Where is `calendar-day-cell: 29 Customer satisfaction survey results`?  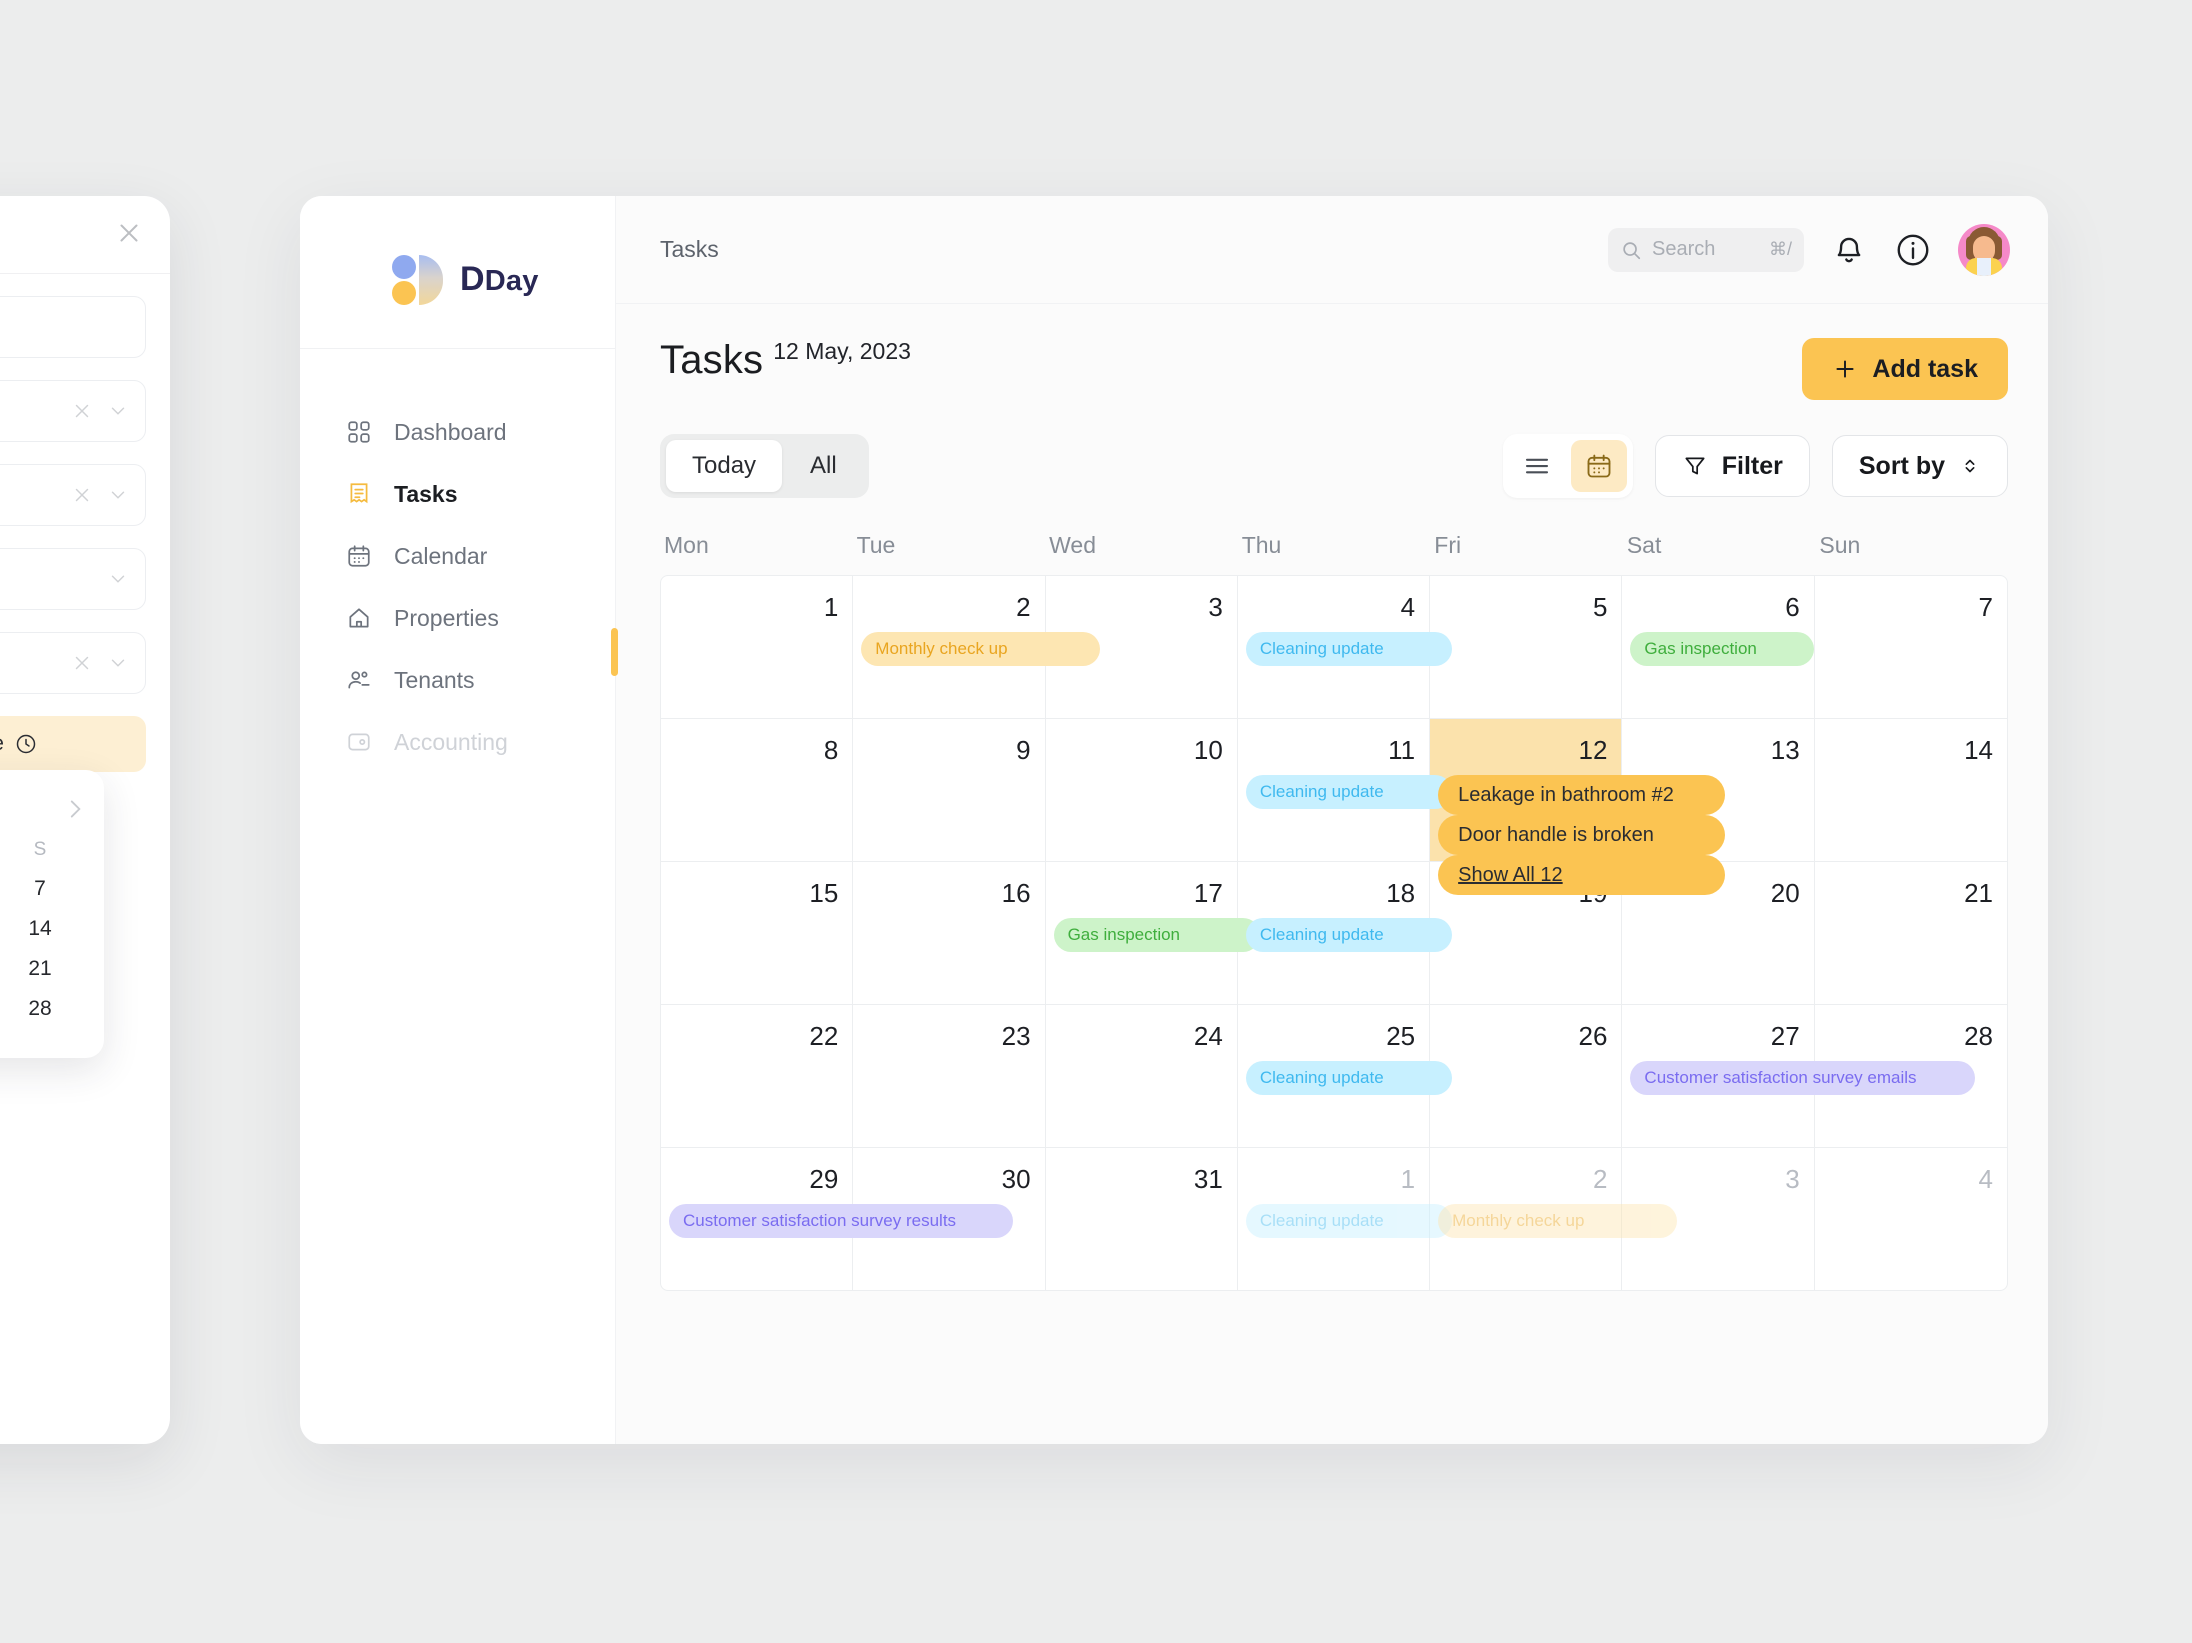
calendar-day-cell: 29 Customer satisfaction survey results is located at coordinates (837, 1219).